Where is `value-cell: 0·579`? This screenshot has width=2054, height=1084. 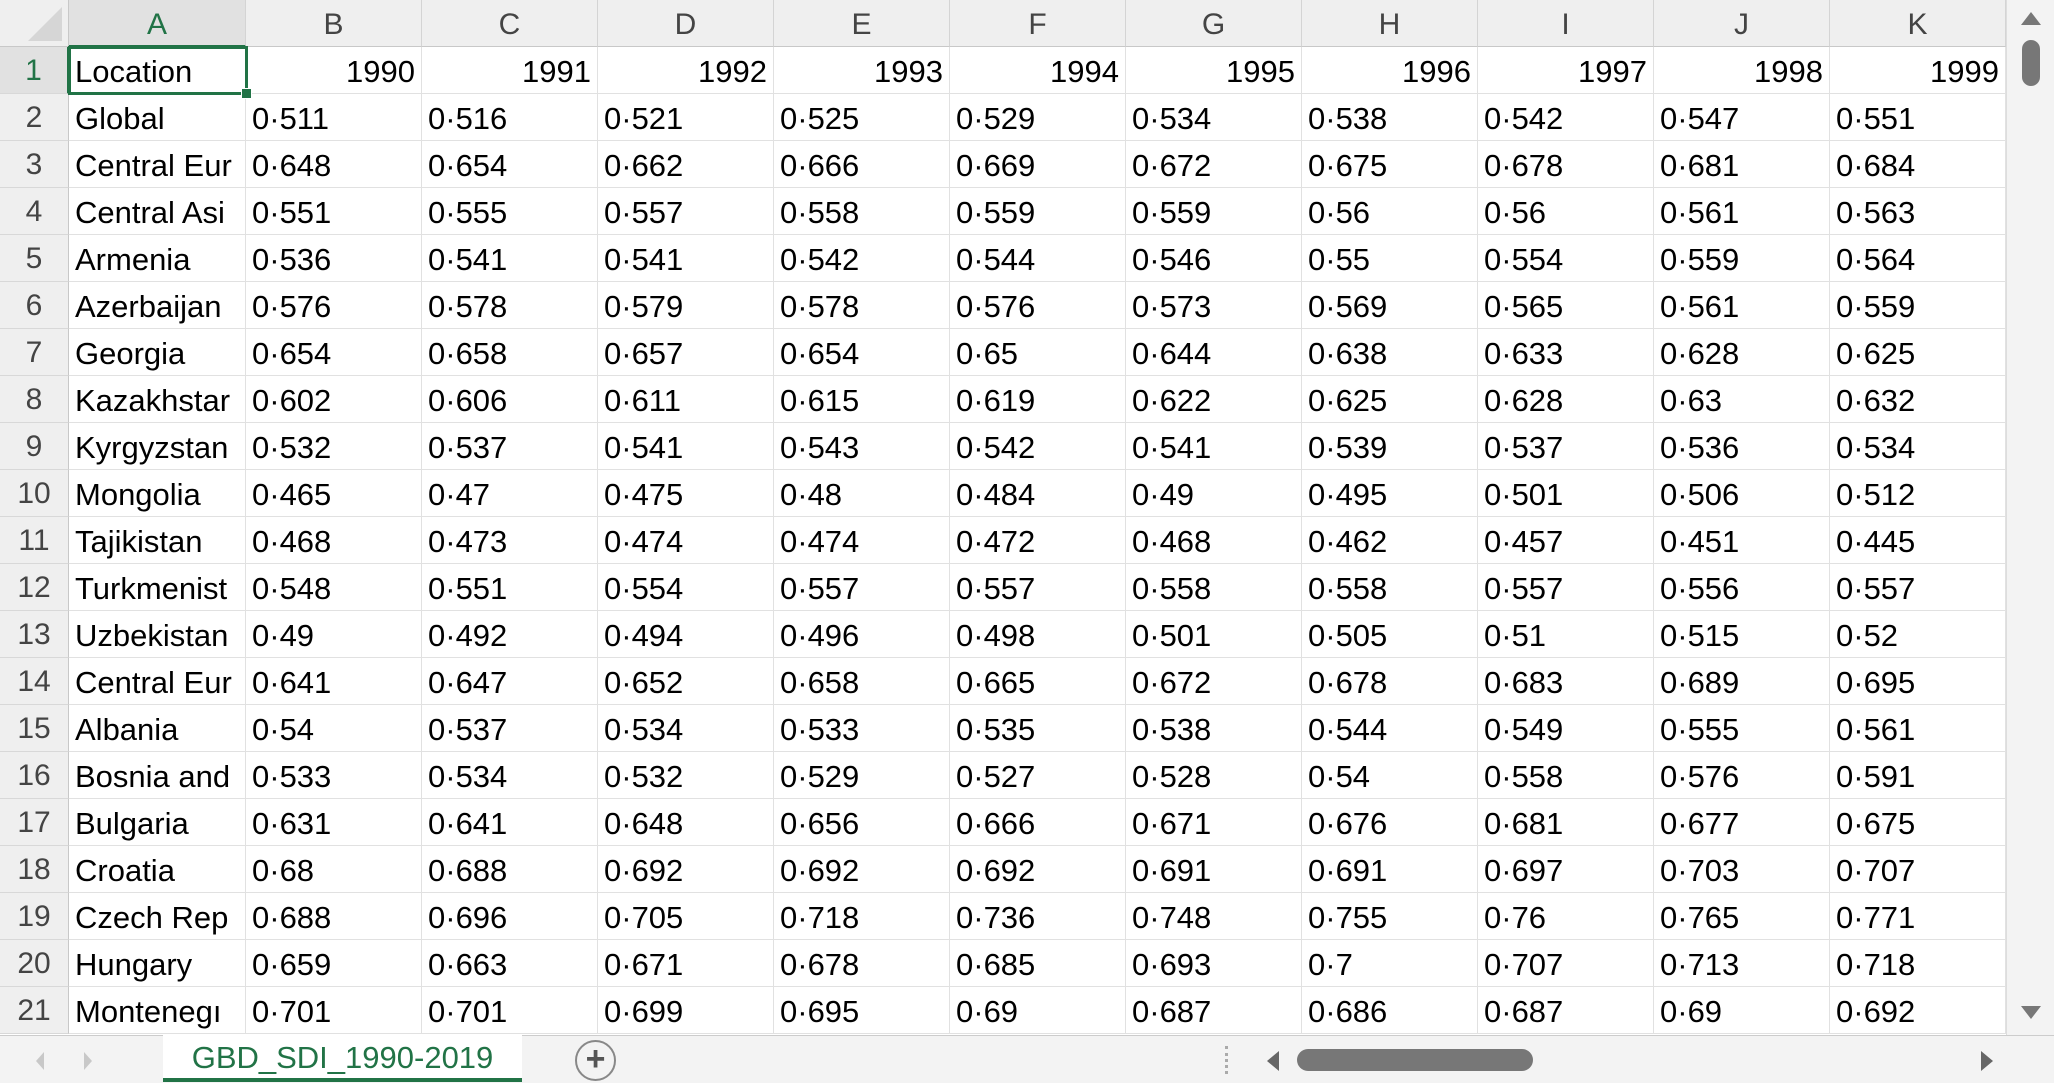
value-cell: 0·579 is located at coordinates (686, 305).